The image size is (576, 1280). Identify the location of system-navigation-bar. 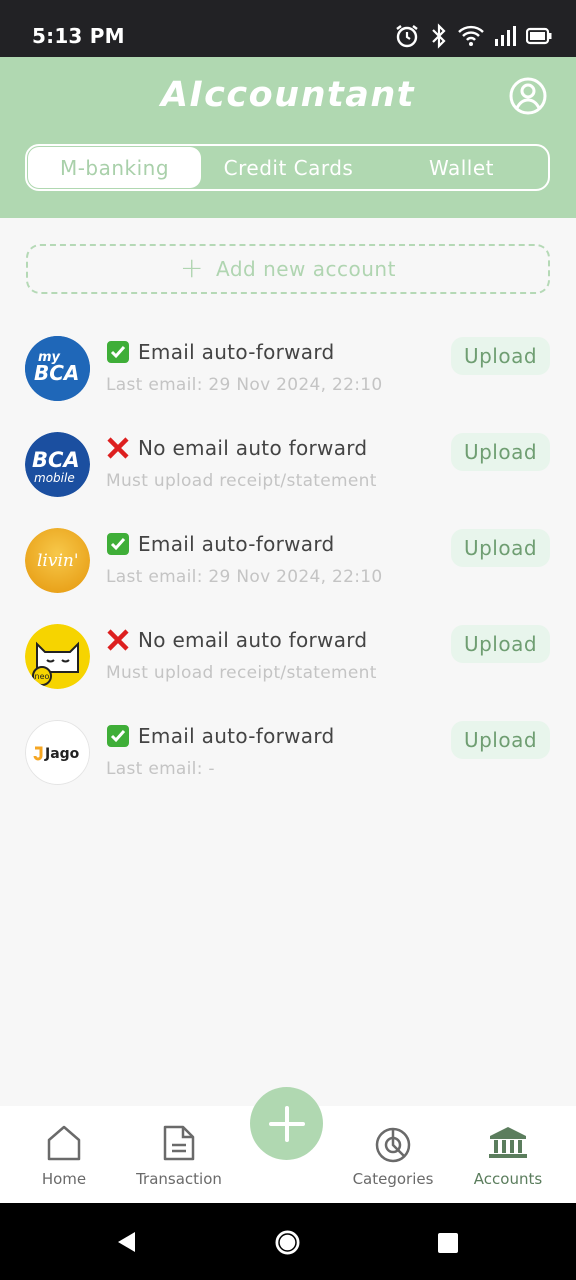
(288, 1241).